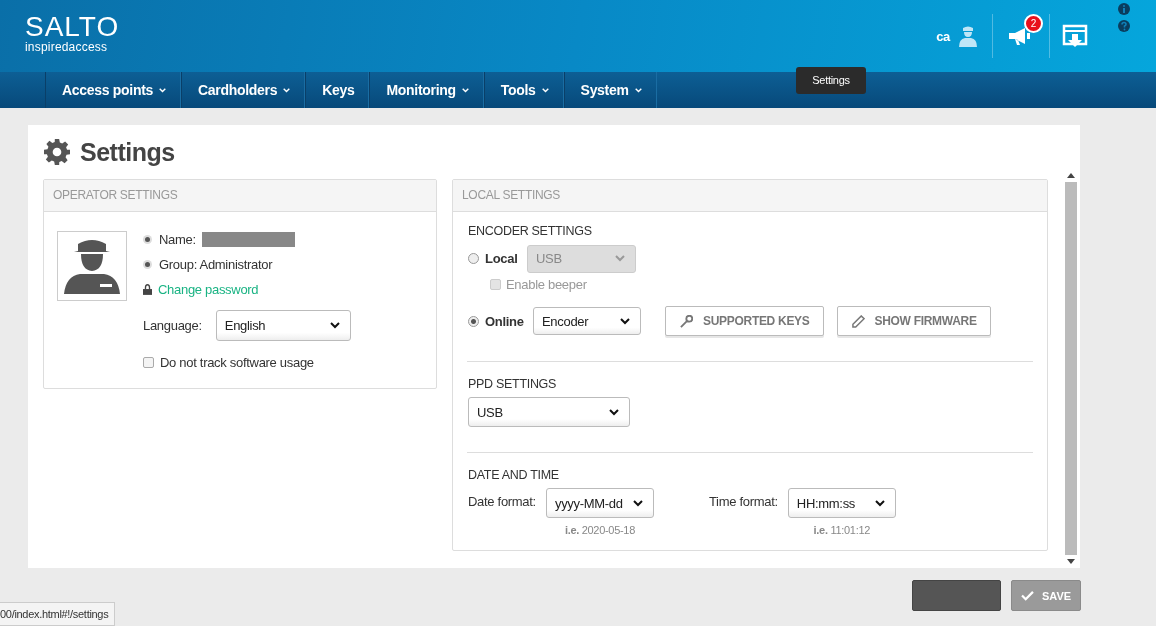 Image resolution: width=1156 pixels, height=626 pixels. I want to click on pencil-icon, so click(858, 321).